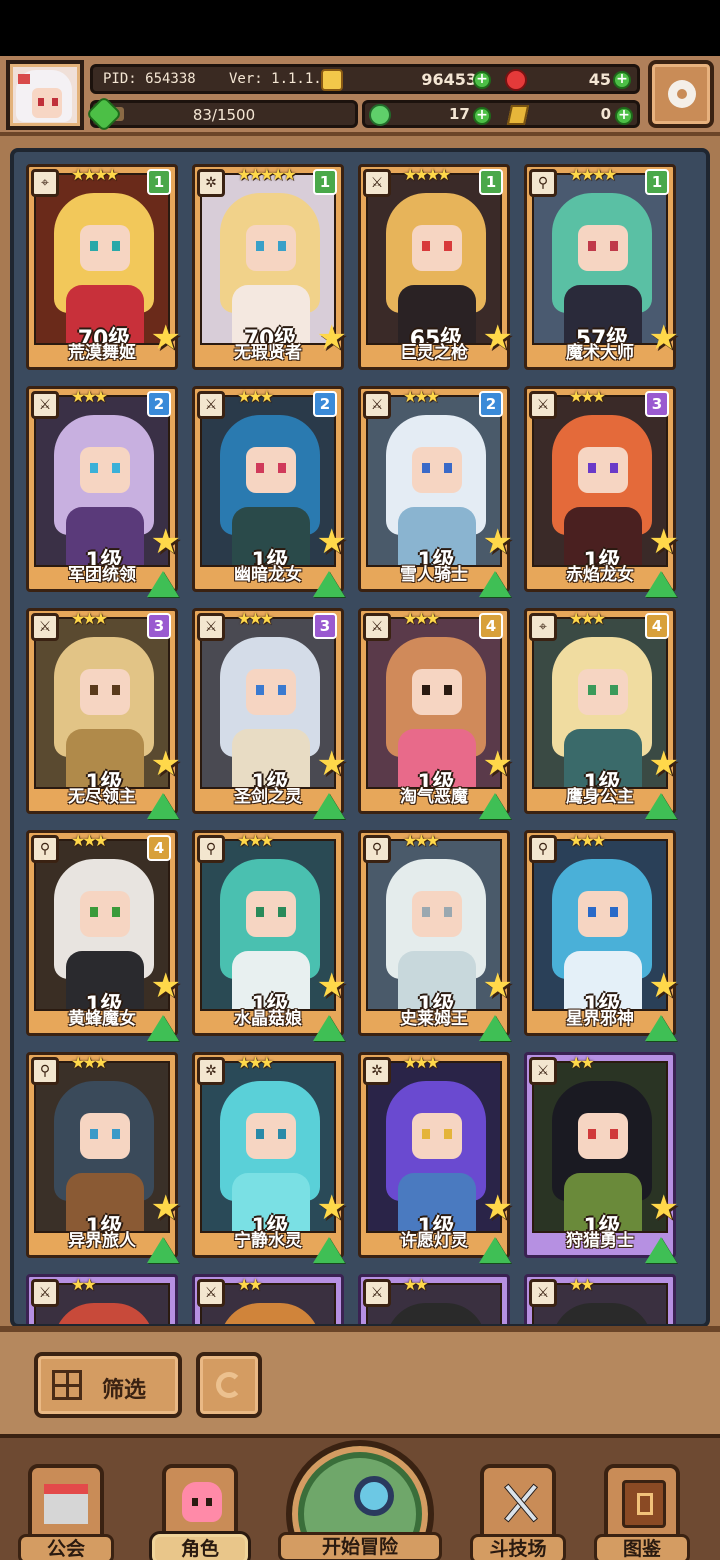 Image resolution: width=720 pixels, height=1560 pixels. I want to click on character-card: 1级 ✲ ★★★ 许愿灯灵 ★, so click(435, 1157).